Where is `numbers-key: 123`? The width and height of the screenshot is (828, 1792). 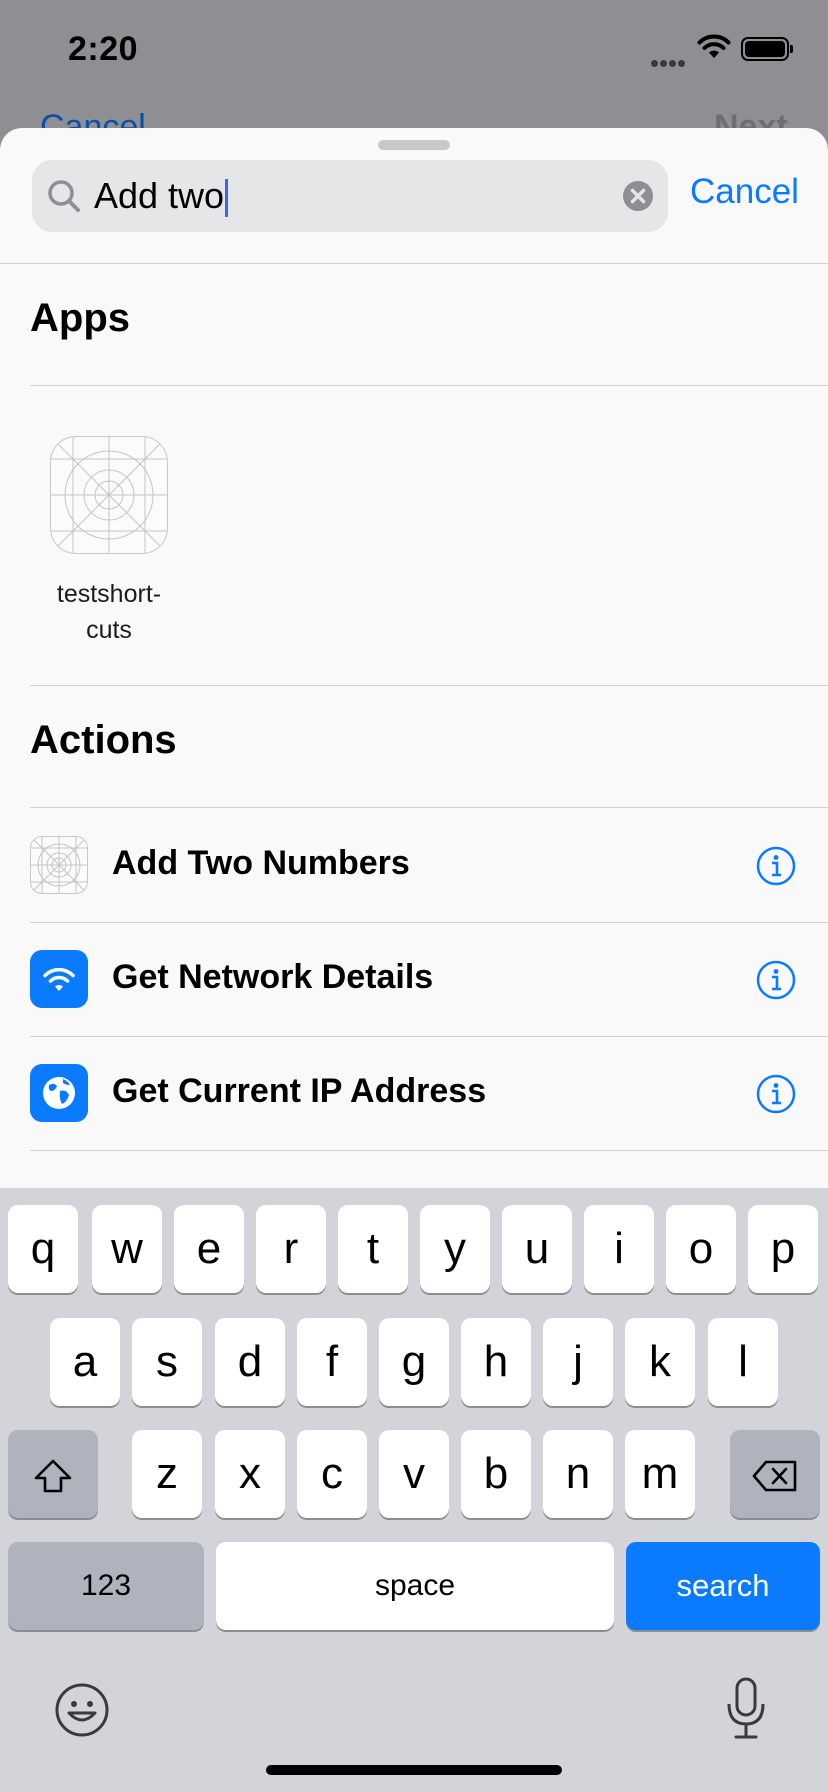 numbers-key: 123 is located at coordinates (106, 1586).